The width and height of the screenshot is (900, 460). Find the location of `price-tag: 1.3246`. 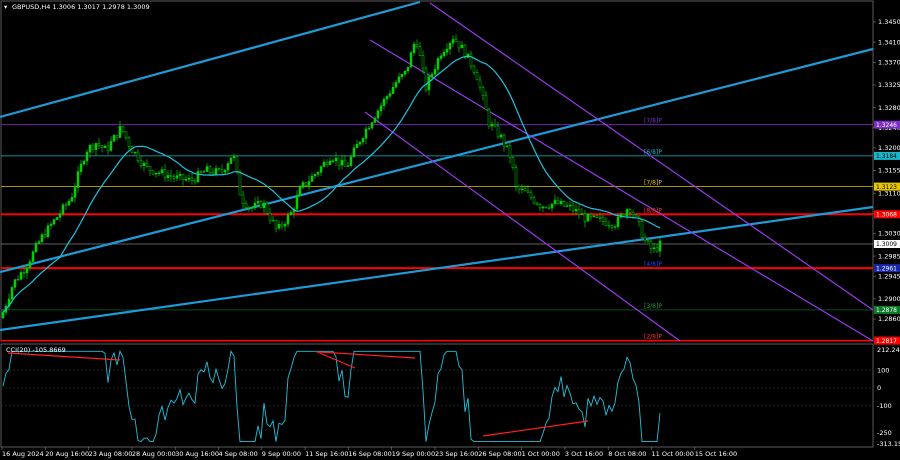

price-tag: 1.3246 is located at coordinates (887, 124).